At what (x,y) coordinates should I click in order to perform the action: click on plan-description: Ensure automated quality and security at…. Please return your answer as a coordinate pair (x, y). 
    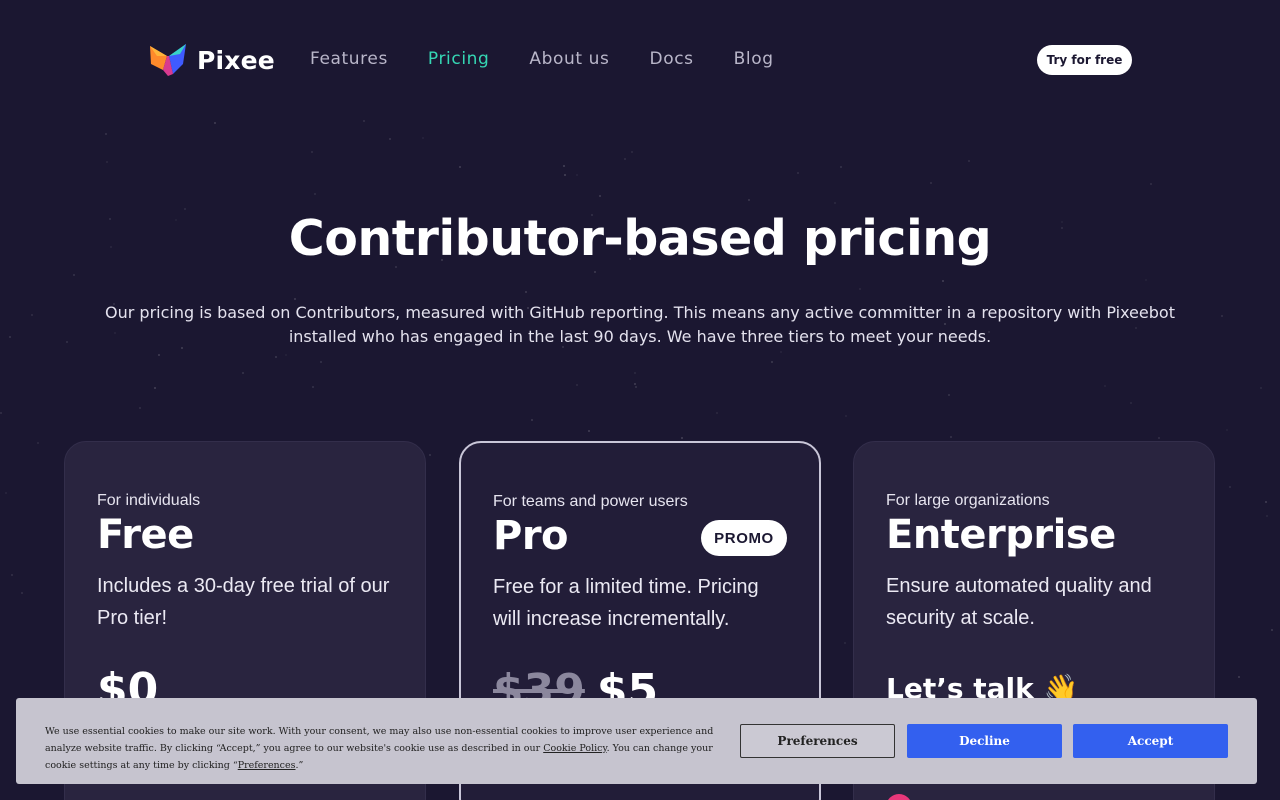
    Looking at the image, I should click on (1019, 602).